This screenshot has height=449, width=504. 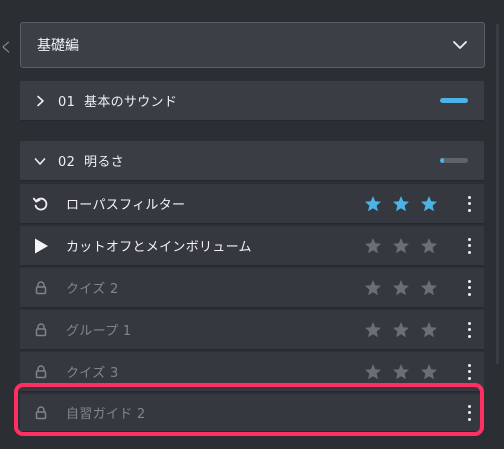 What do you see at coordinates (41, 204) in the screenshot?
I see `replay-icon` at bounding box center [41, 204].